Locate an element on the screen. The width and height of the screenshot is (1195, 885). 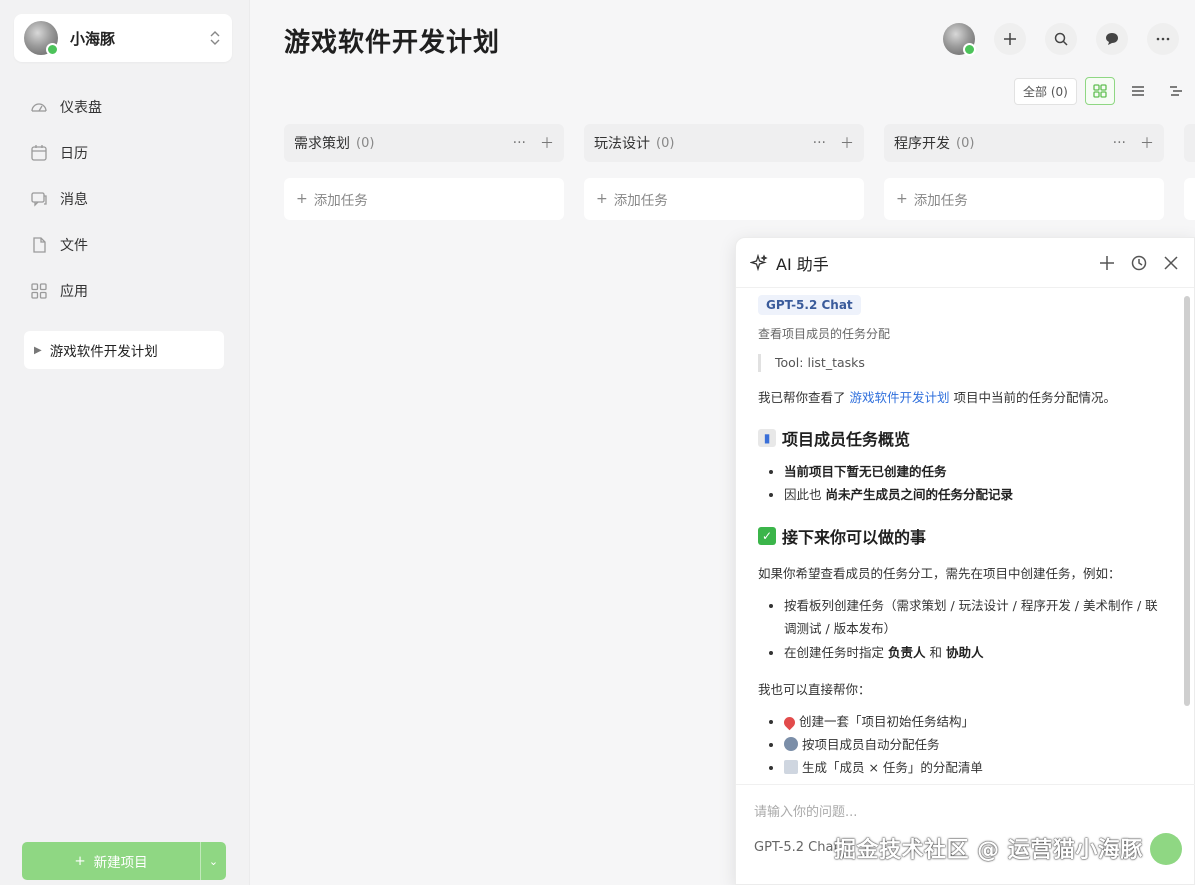
model-tag: GPT-5.2 Chat is located at coordinates (809, 305).